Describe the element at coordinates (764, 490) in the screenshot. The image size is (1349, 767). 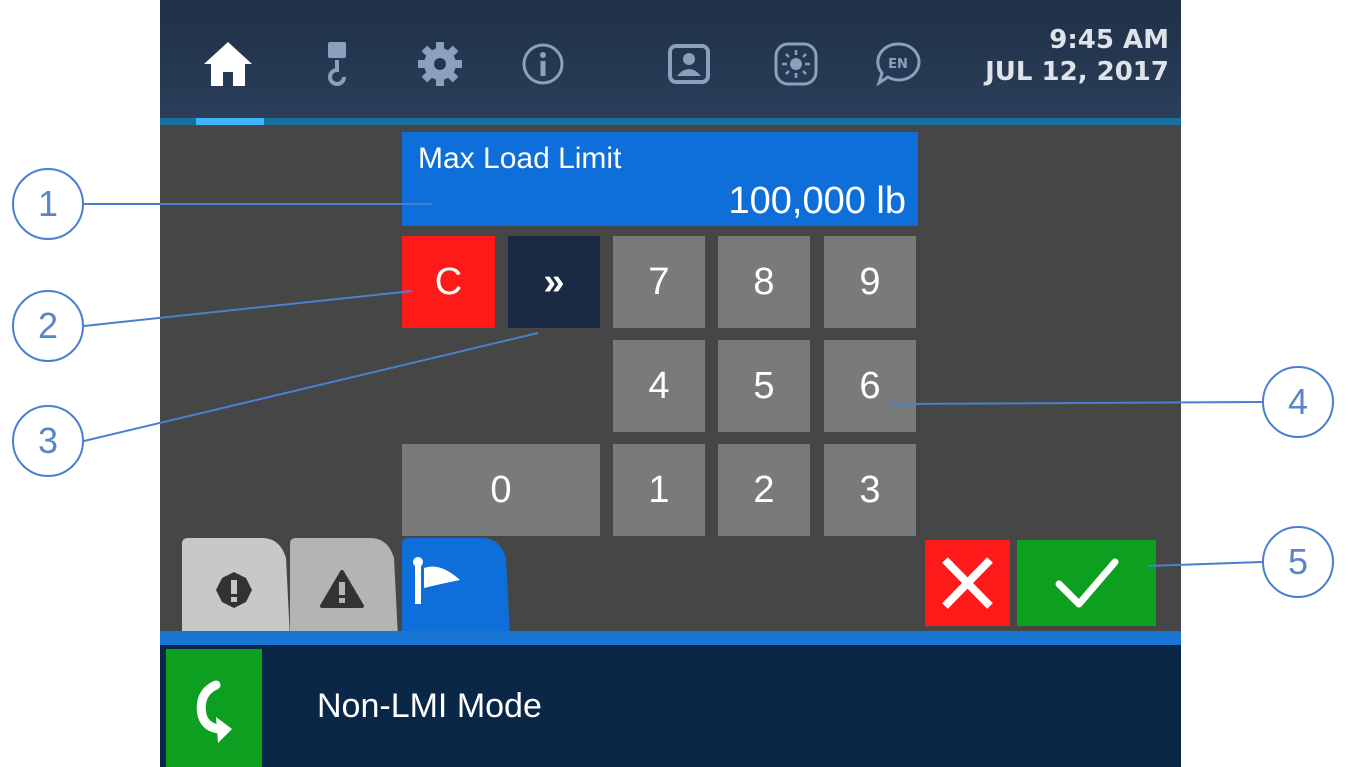
I see `key-2: 2` at that location.